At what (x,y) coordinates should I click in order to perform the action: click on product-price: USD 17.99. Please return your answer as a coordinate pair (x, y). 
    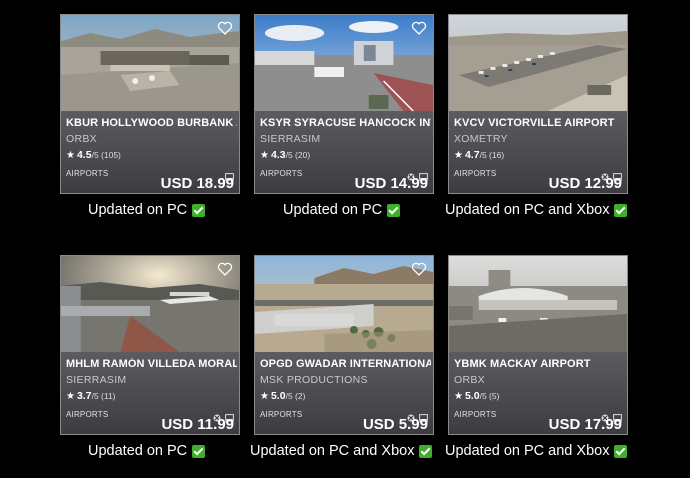
    Looking at the image, I should click on (585, 424).